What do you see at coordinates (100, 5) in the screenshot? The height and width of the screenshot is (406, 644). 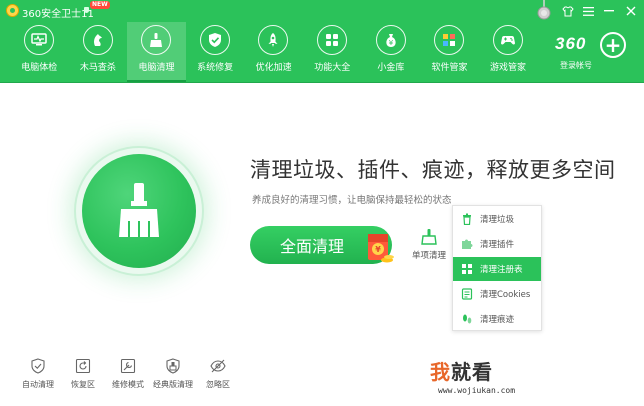 I see `new-badge: NEW` at bounding box center [100, 5].